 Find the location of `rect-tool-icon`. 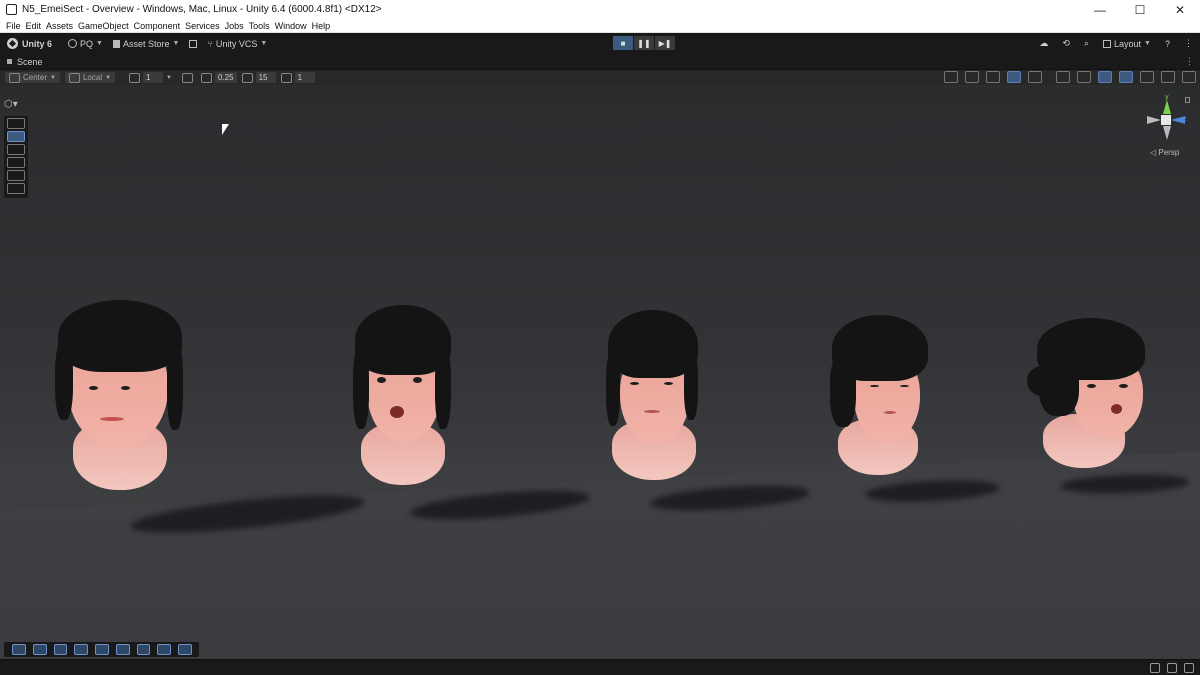

rect-tool-icon is located at coordinates (16, 175).